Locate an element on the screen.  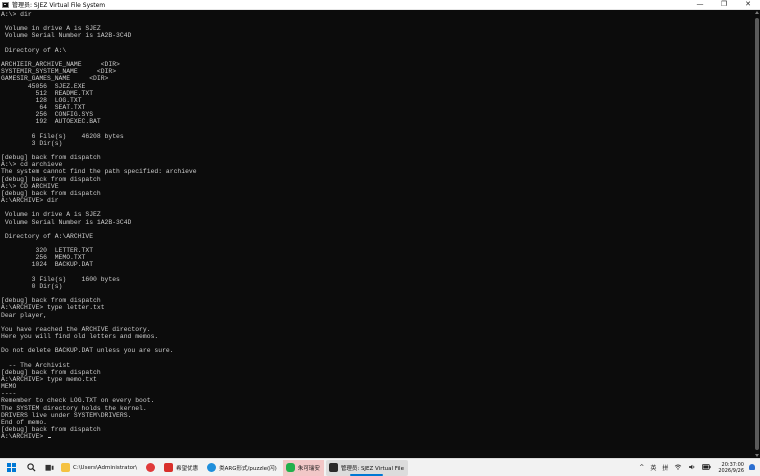
taskbar-app-terminal: 管理员: SJEZ Virtual File is located at coordinates (366, 467).